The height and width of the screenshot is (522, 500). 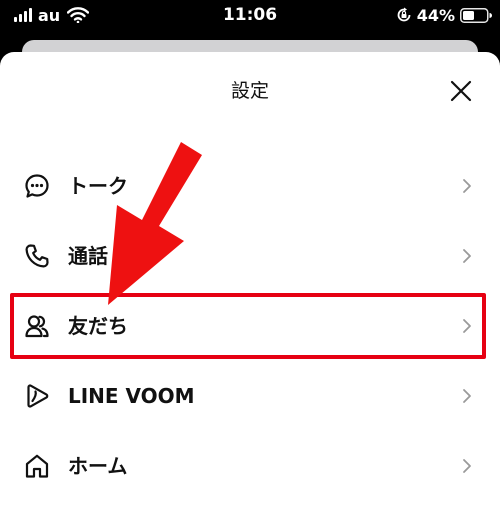 I want to click on annotation-arrow, so click(x=155, y=223).